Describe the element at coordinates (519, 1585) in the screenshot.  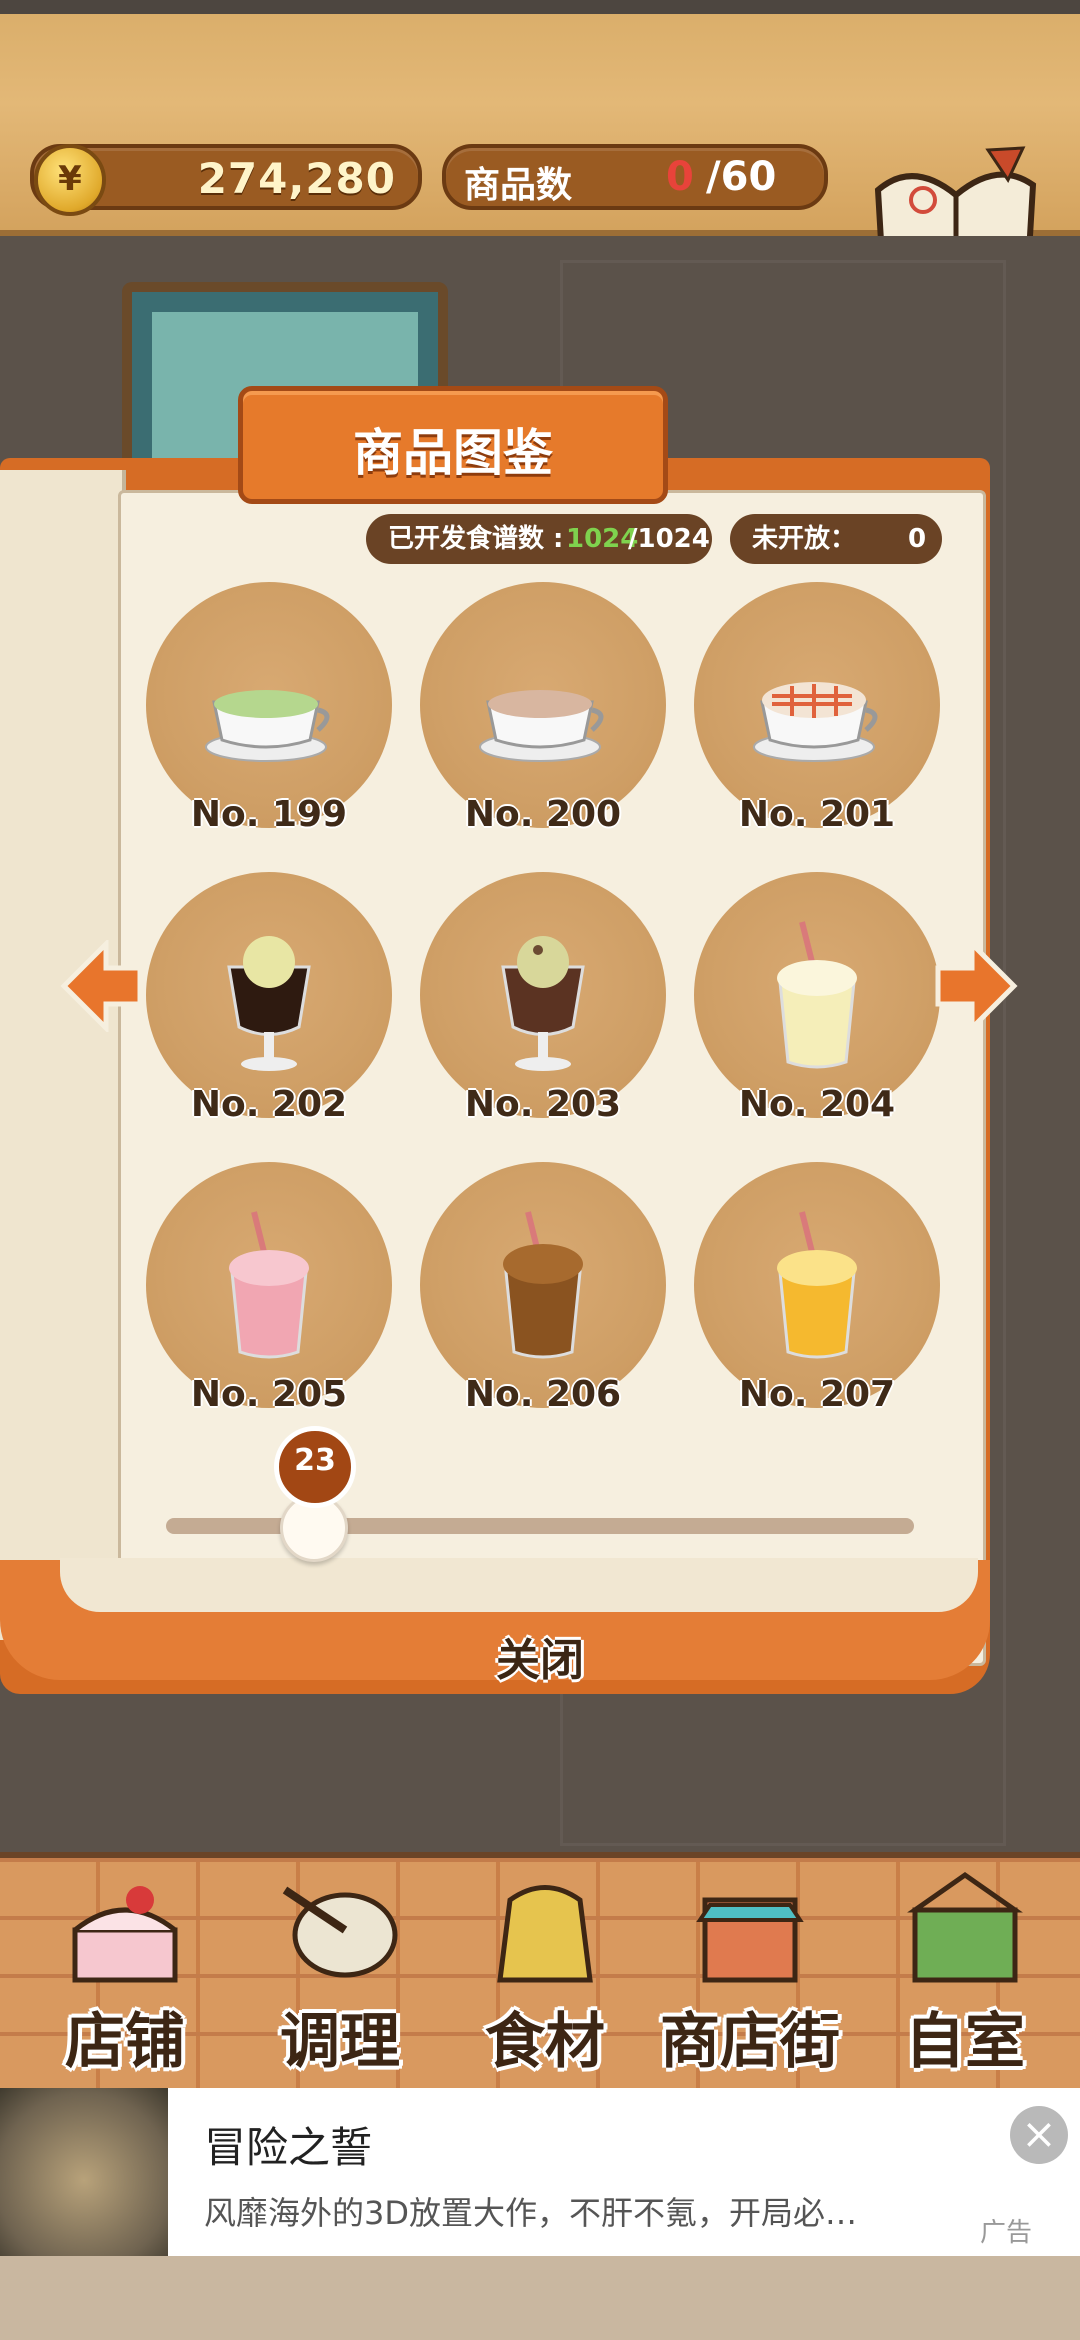
I see `book-bottom-paper` at that location.